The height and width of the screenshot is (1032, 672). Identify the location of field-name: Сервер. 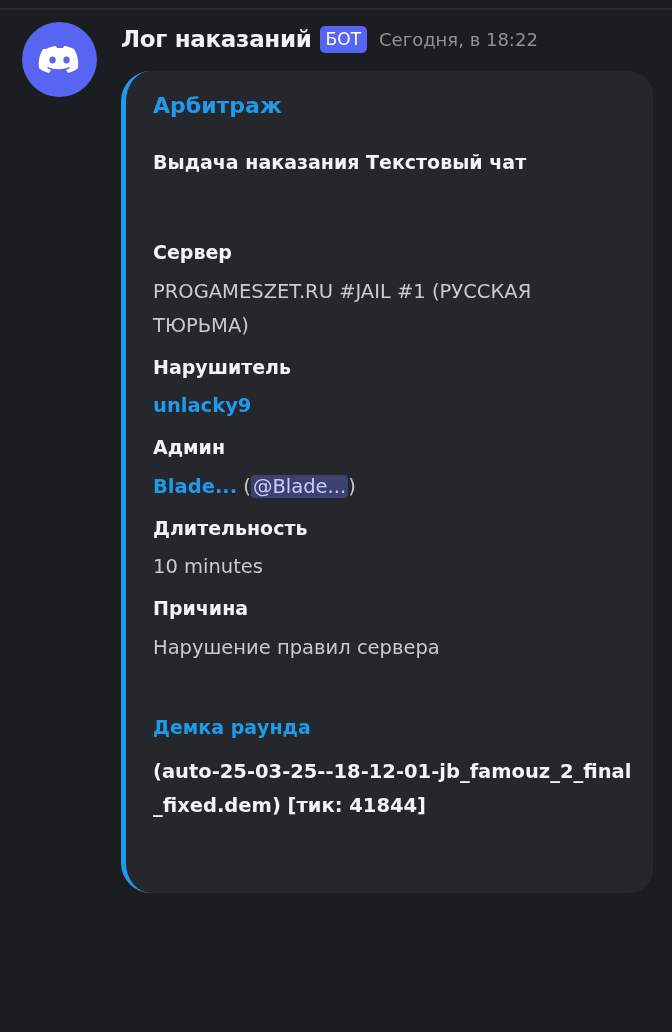
(193, 252).